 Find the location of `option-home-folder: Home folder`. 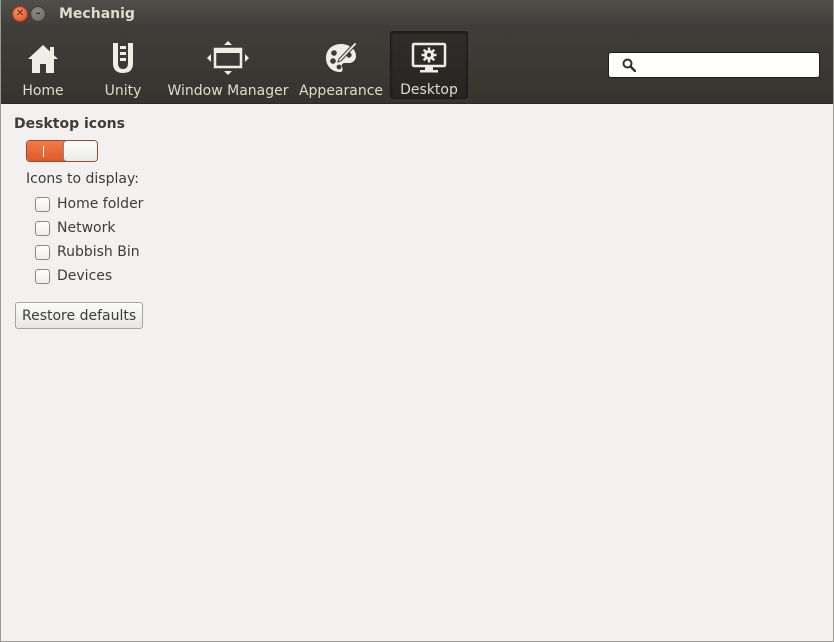

option-home-folder: Home folder is located at coordinates (89, 204).